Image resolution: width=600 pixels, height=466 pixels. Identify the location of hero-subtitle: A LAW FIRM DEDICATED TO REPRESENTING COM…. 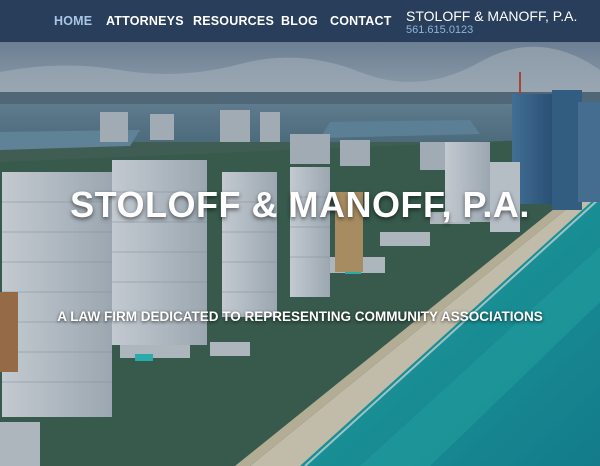
(300, 316).